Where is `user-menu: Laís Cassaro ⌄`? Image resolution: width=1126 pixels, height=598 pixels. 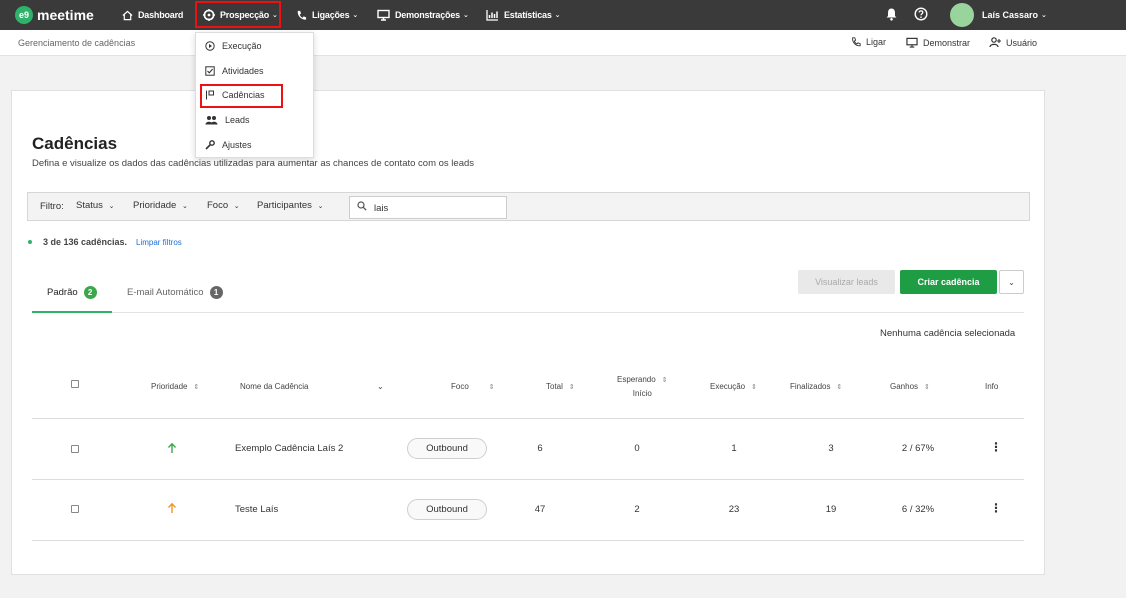
user-menu: Laís Cassaro ⌄ is located at coordinates (1014, 15).